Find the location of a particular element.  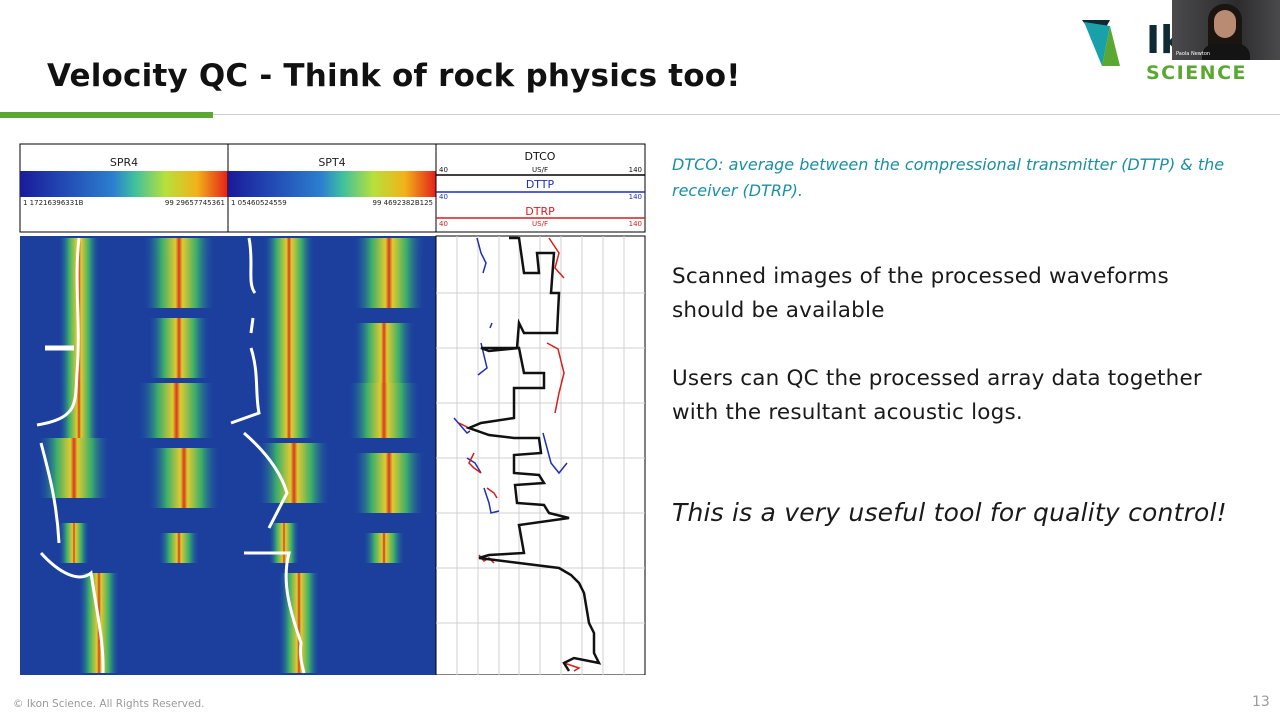

curve-dttp-max: 140 is located at coordinates (635, 197).